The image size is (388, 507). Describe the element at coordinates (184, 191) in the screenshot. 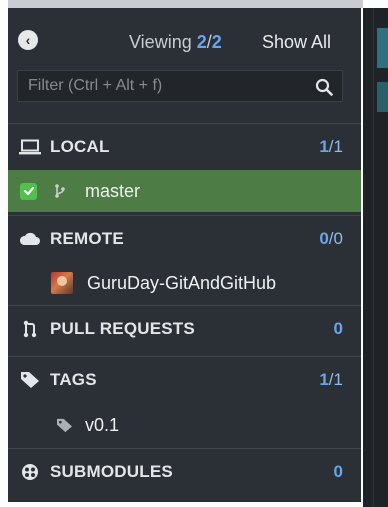

I see `branch-row-master: master` at that location.